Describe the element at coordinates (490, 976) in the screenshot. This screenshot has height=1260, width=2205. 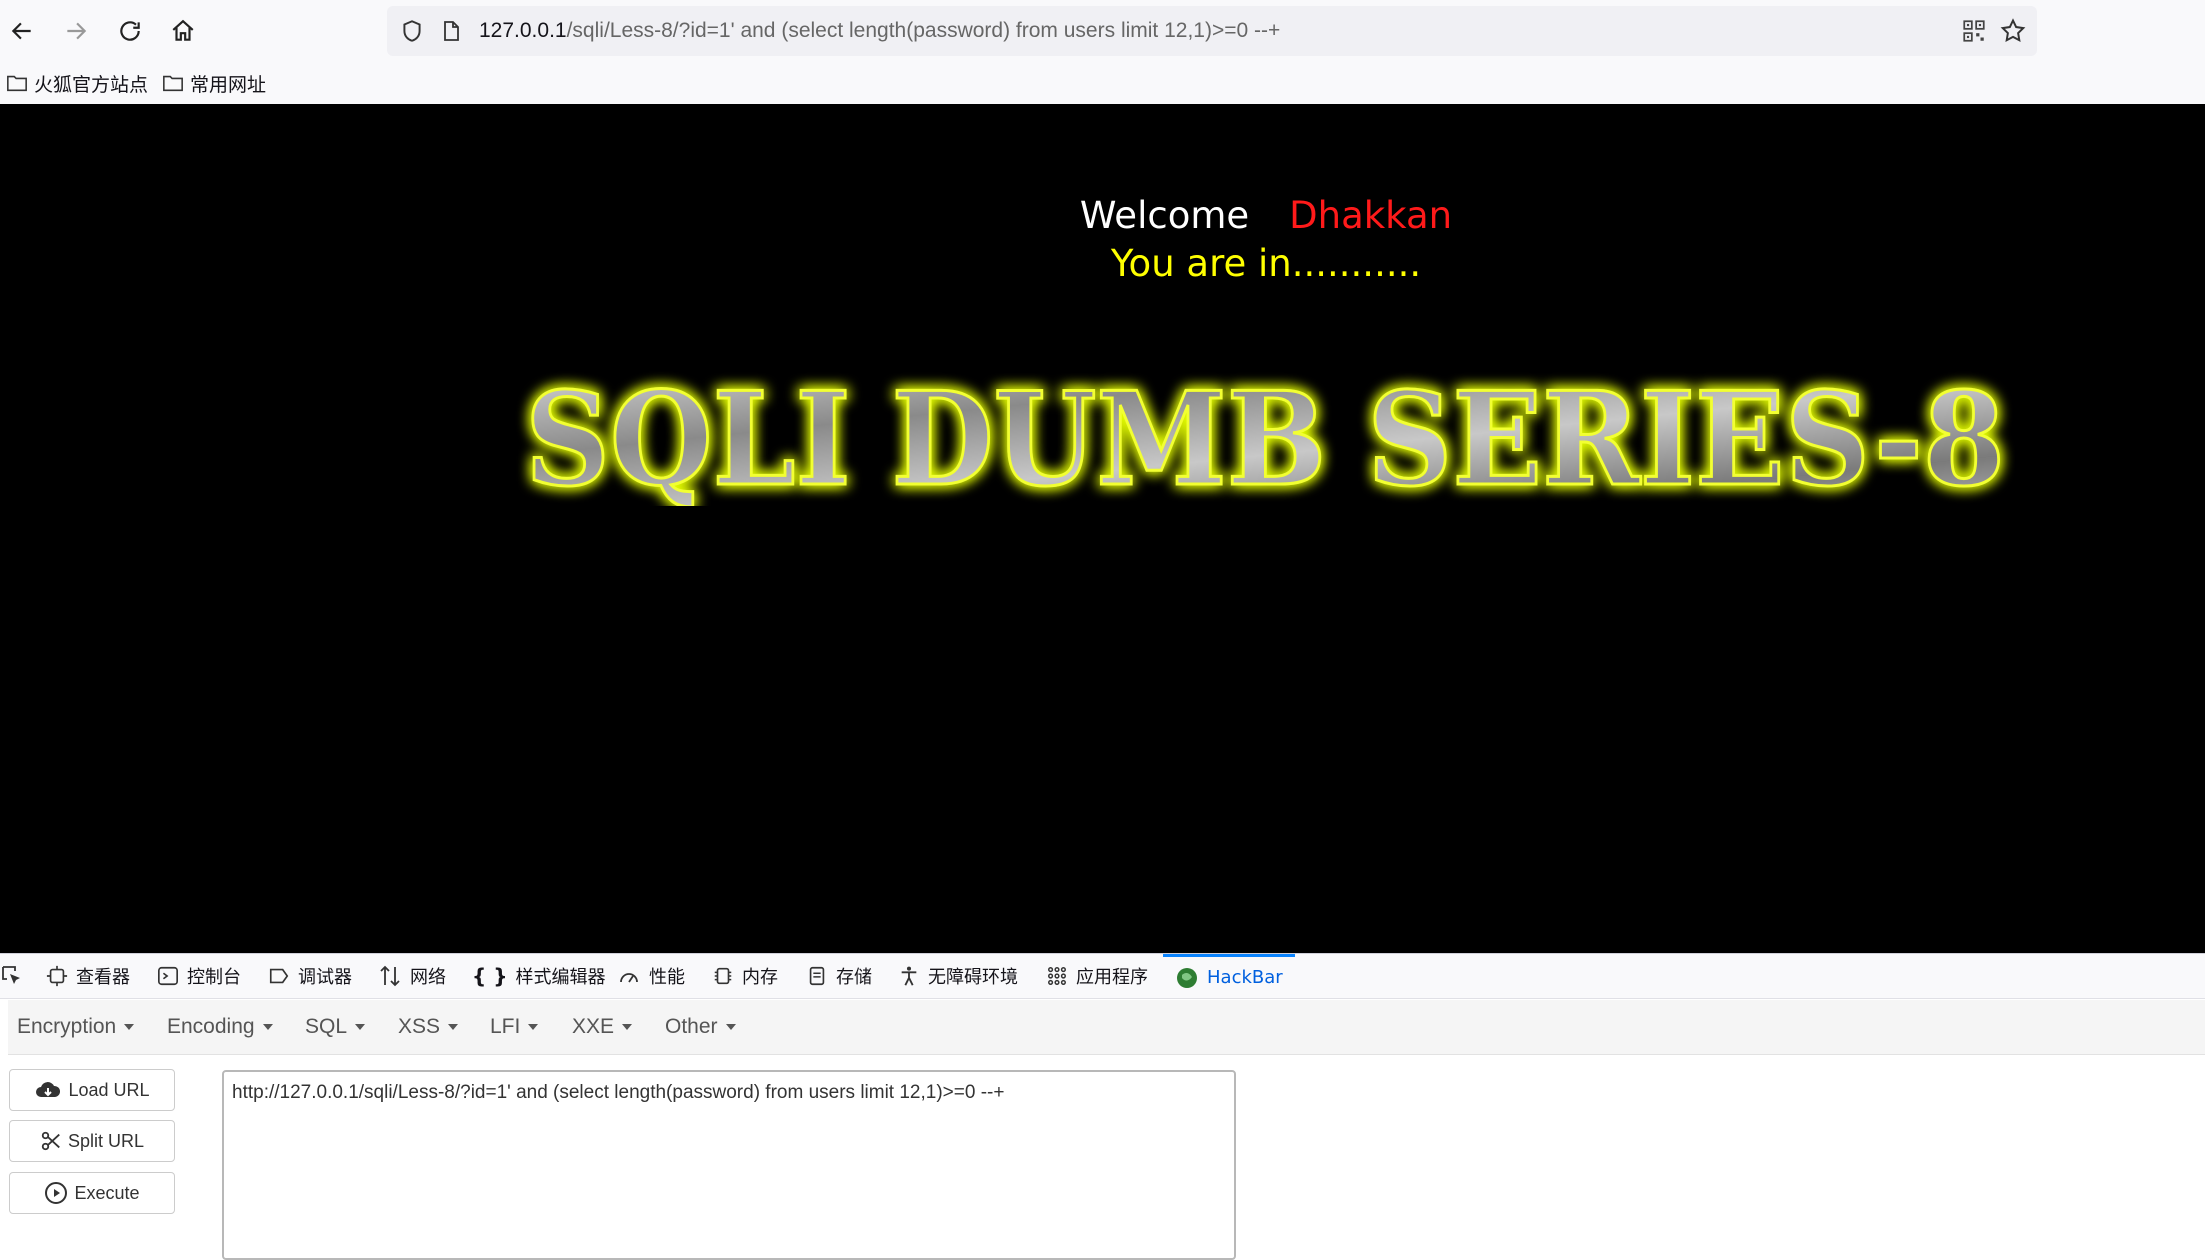
I see `style-editor-icon: { }` at that location.